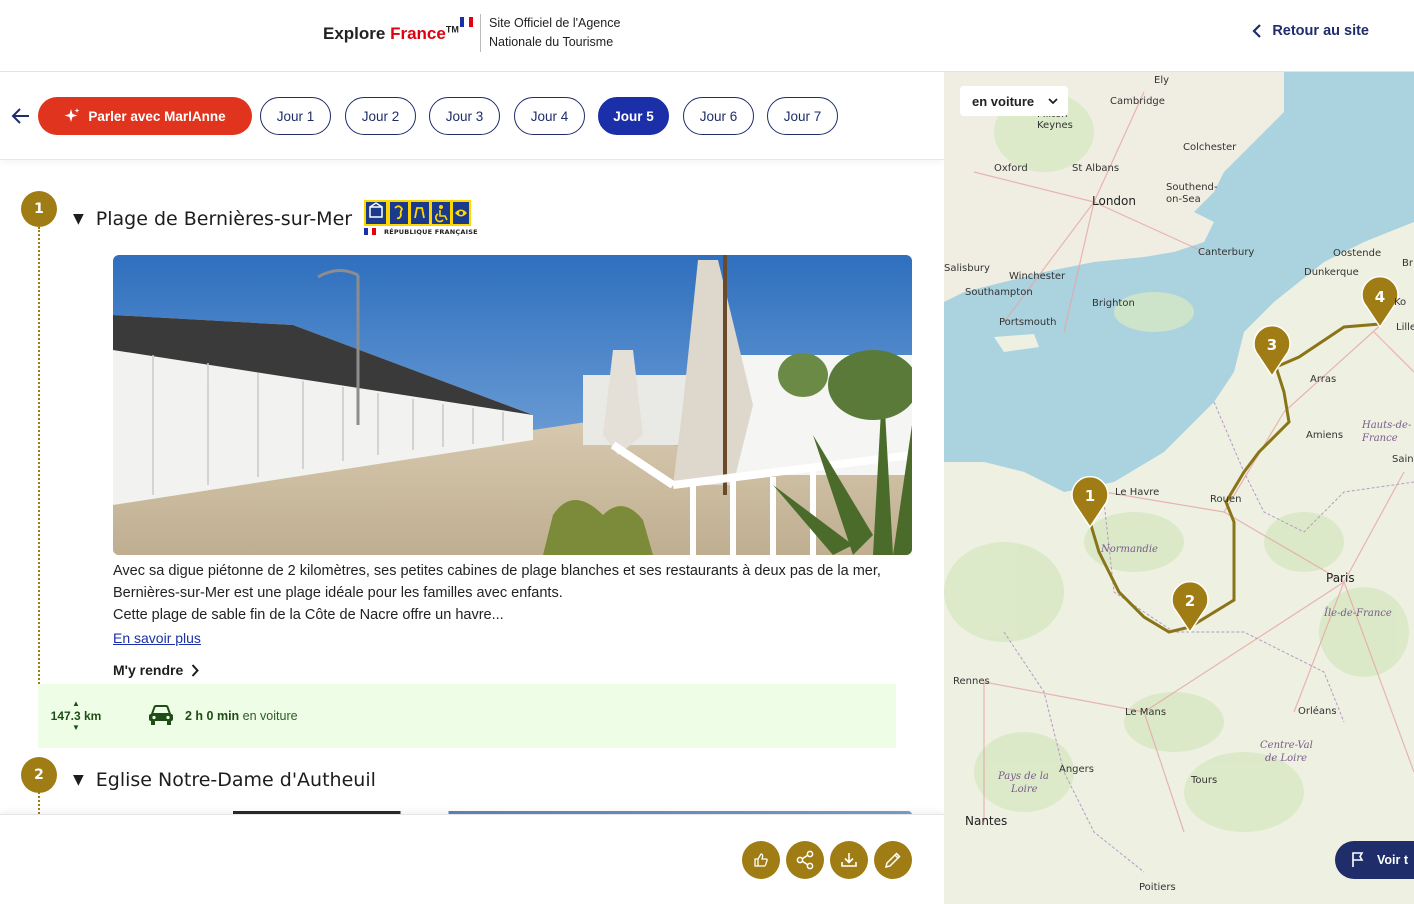  I want to click on map-city-label: Southampton, so click(999, 292).